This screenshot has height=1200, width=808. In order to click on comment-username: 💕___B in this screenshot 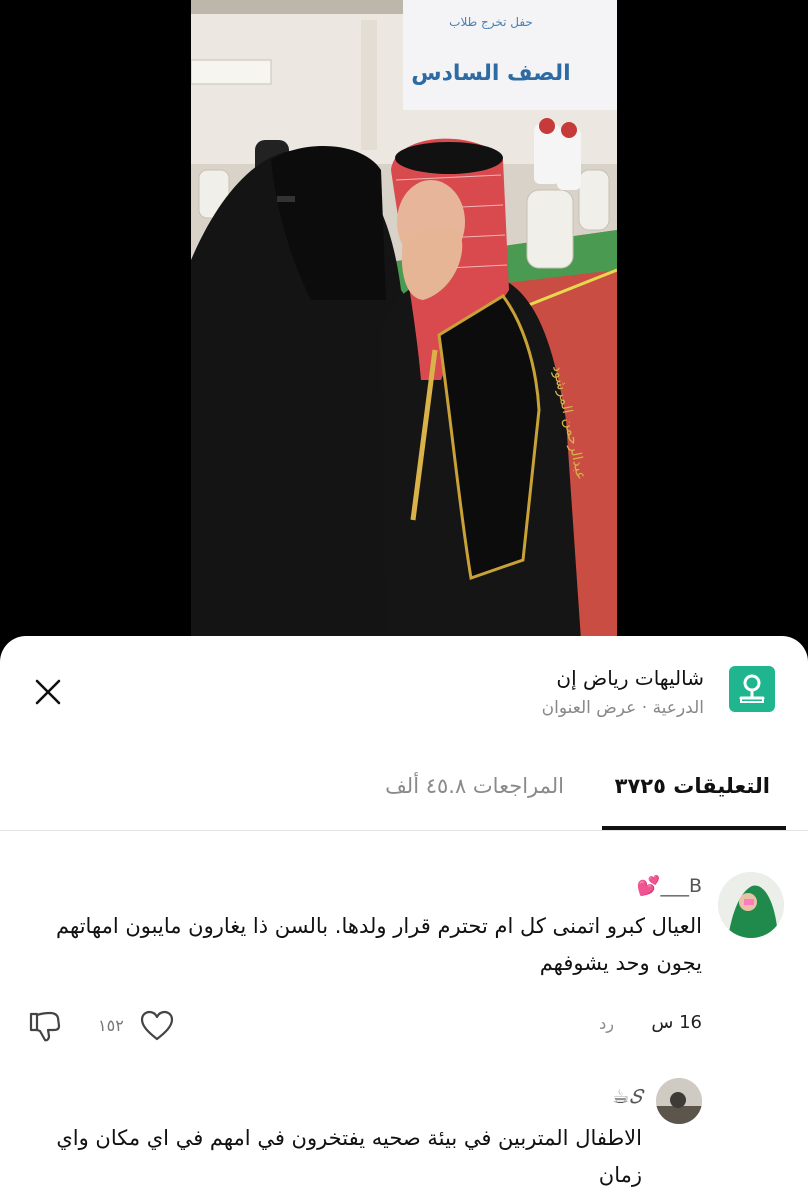, I will do `click(669, 885)`.